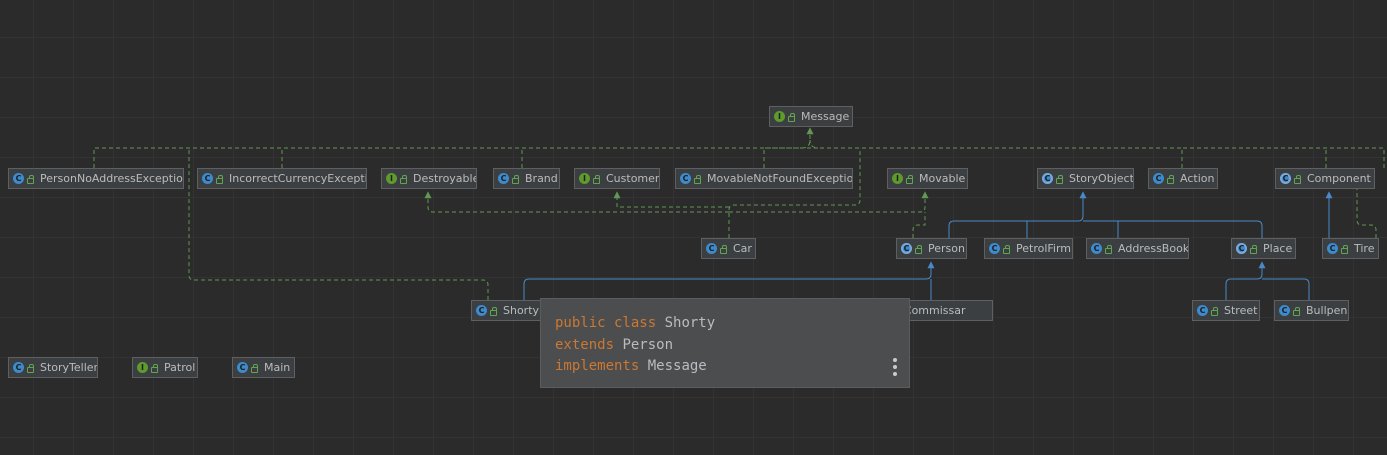  Describe the element at coordinates (1325, 178) in the screenshot. I see `node-component: C Component` at that location.